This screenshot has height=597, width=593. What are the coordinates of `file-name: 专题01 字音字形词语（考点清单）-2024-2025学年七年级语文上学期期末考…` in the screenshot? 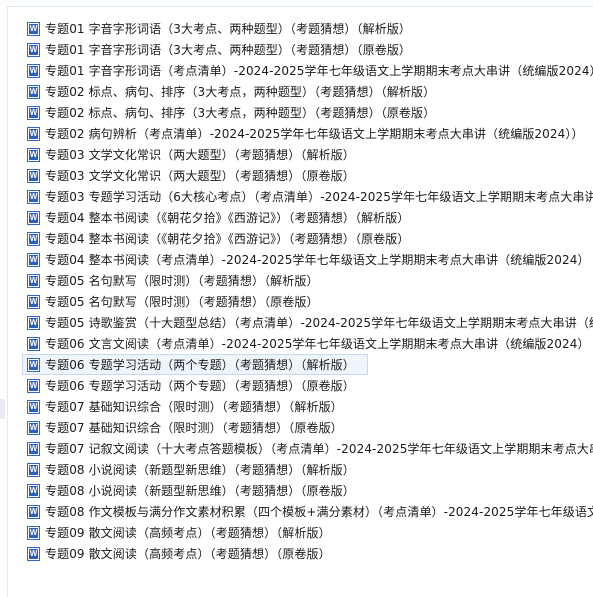 It's located at (319, 71).